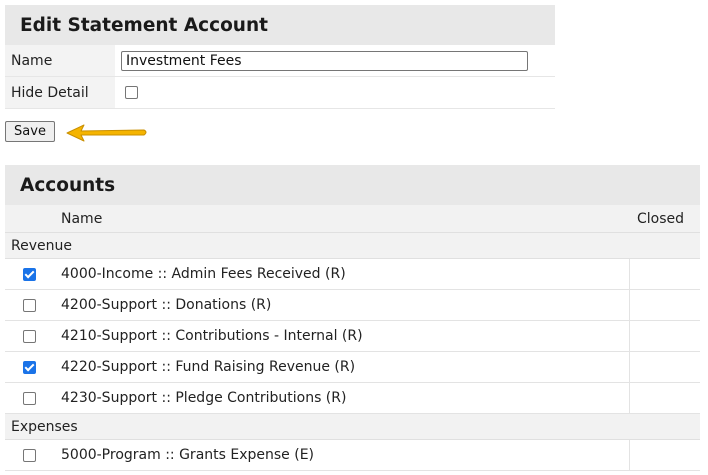 This screenshot has width=708, height=475. I want to click on account-row: 4000-Income :: Admin Fees Received (R), so click(352, 274).